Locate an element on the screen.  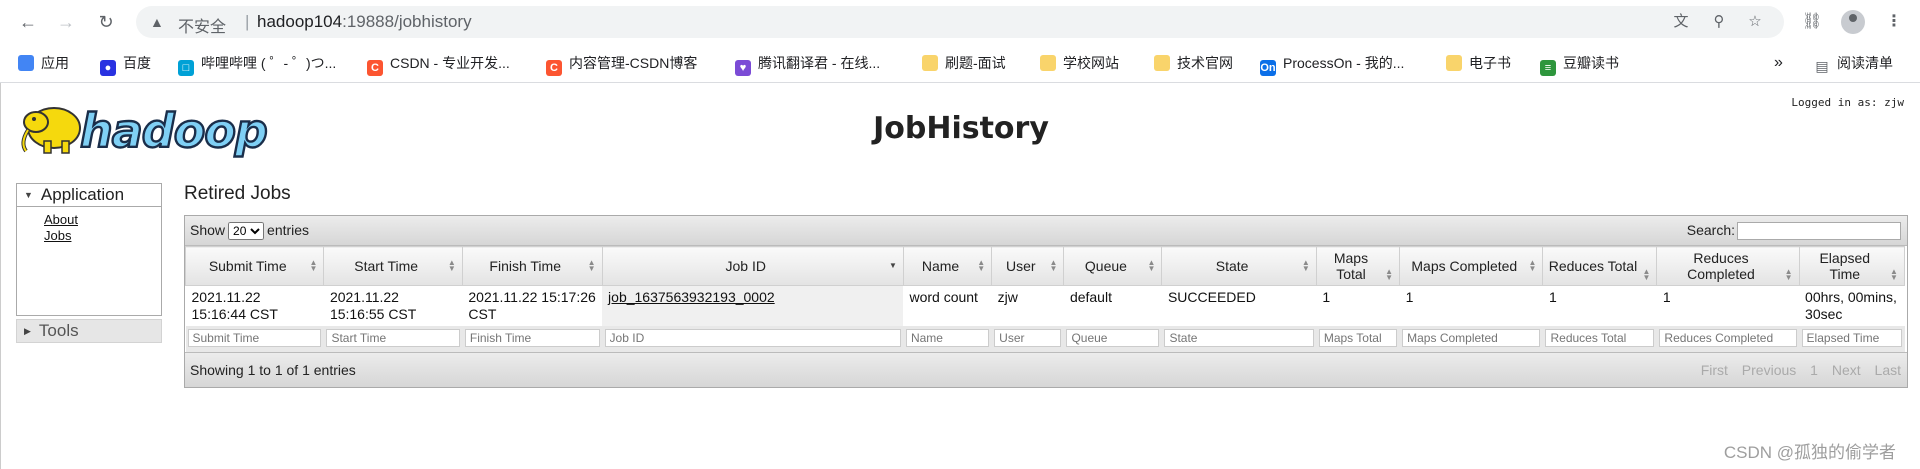
filter-row is located at coordinates (1045, 339).